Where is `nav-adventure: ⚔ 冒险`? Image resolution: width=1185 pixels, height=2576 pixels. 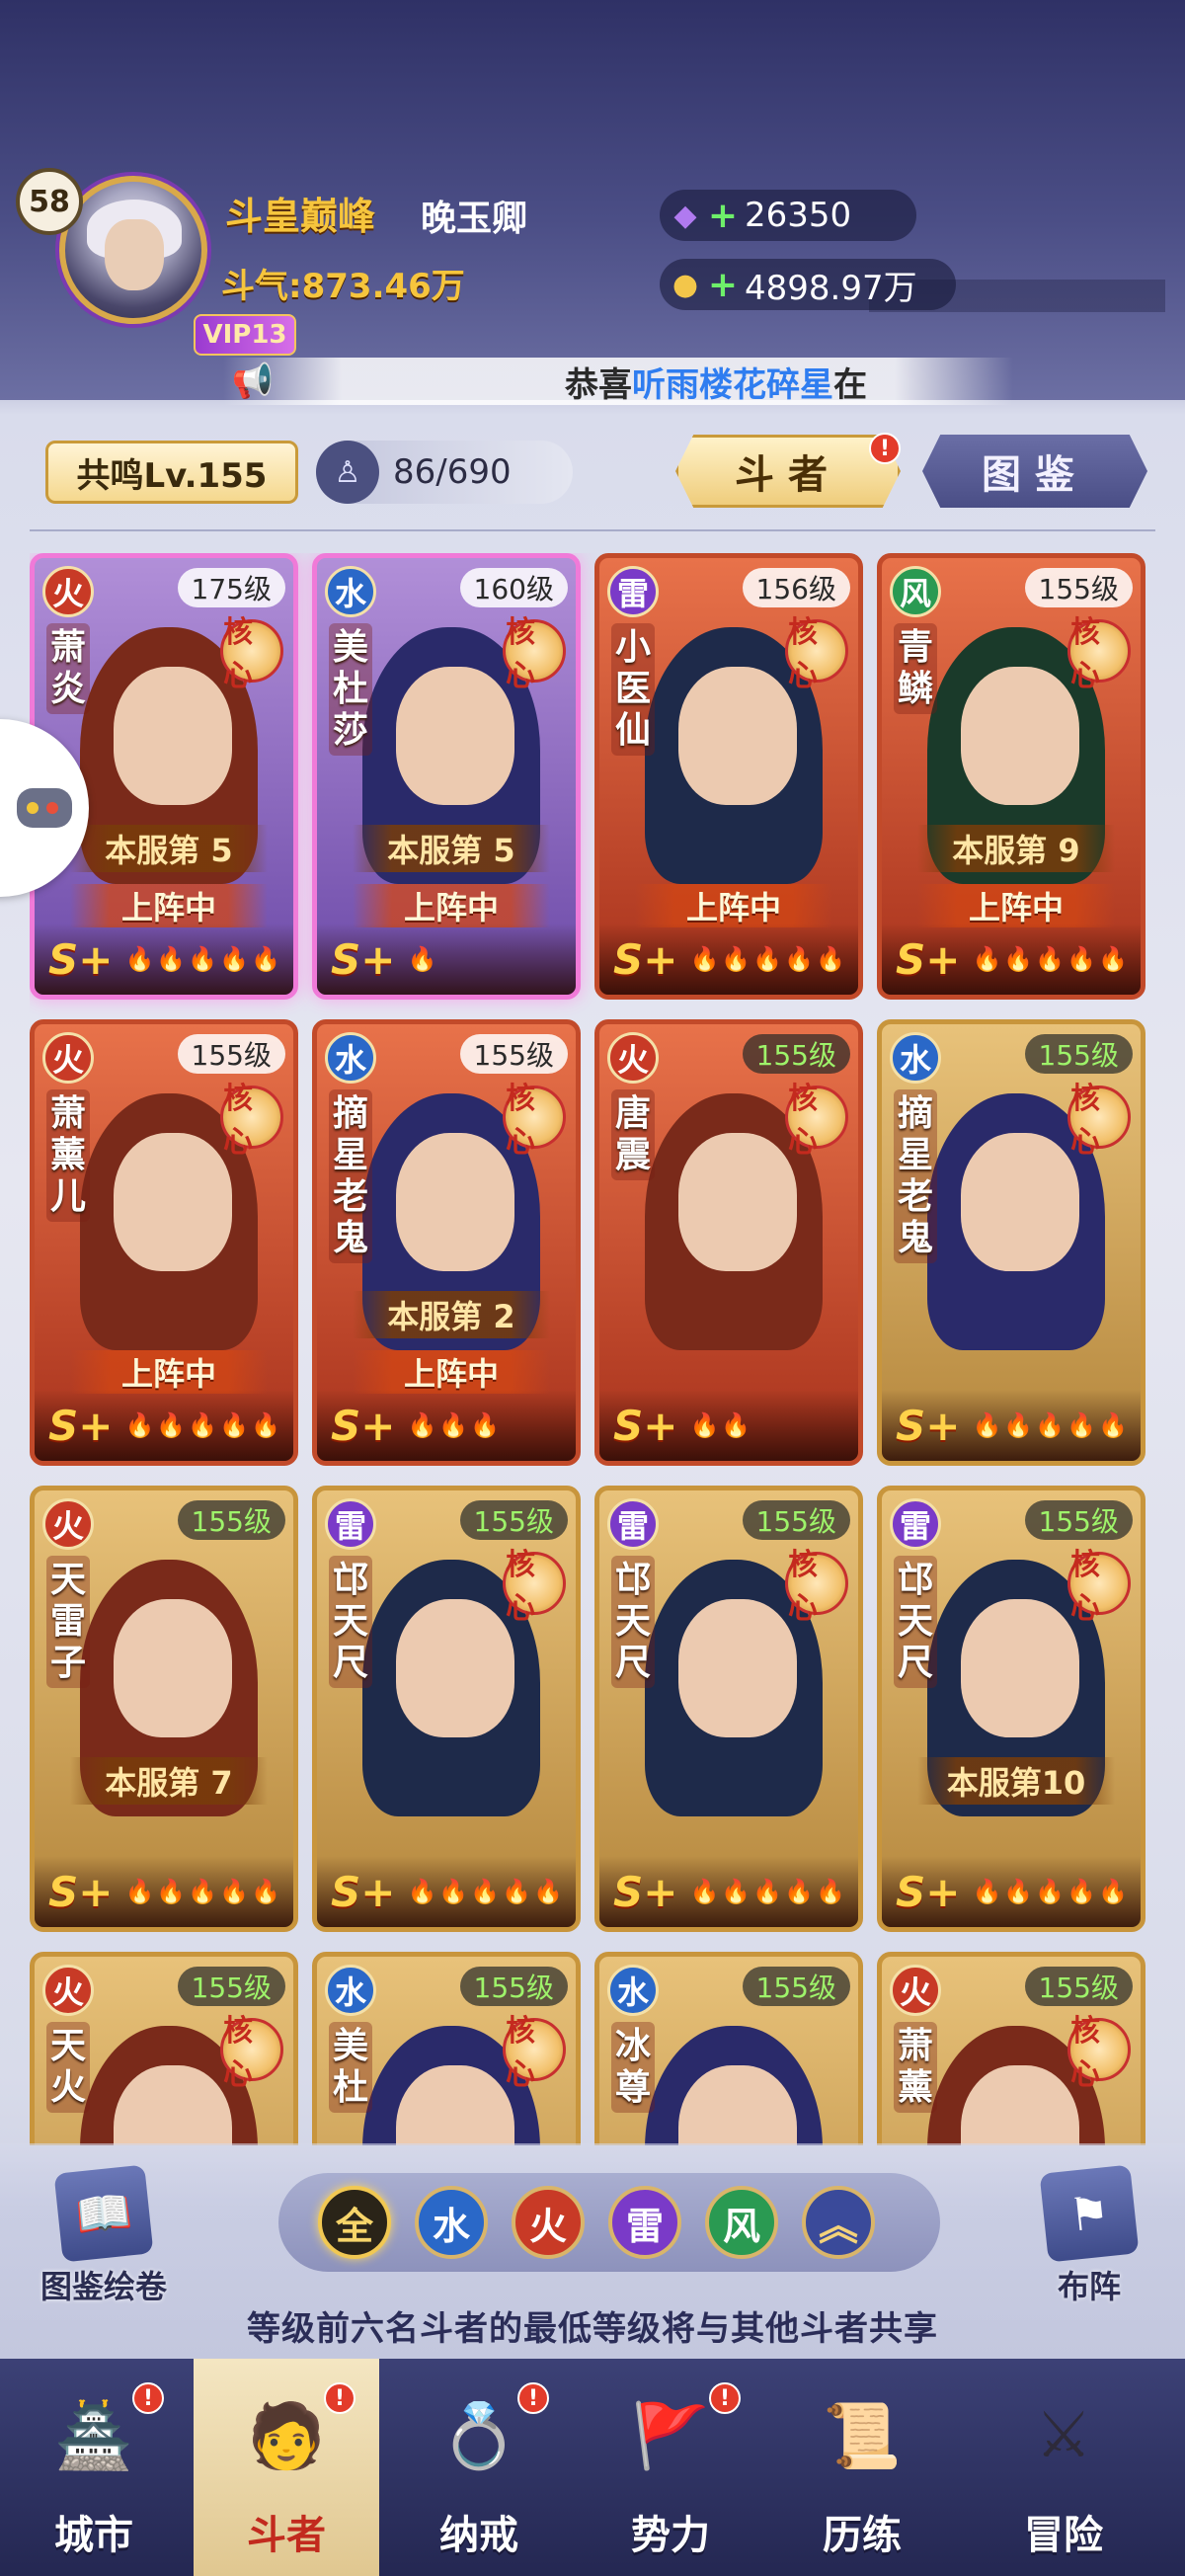
nav-adventure: ⚔ 冒险 is located at coordinates (1064, 2467).